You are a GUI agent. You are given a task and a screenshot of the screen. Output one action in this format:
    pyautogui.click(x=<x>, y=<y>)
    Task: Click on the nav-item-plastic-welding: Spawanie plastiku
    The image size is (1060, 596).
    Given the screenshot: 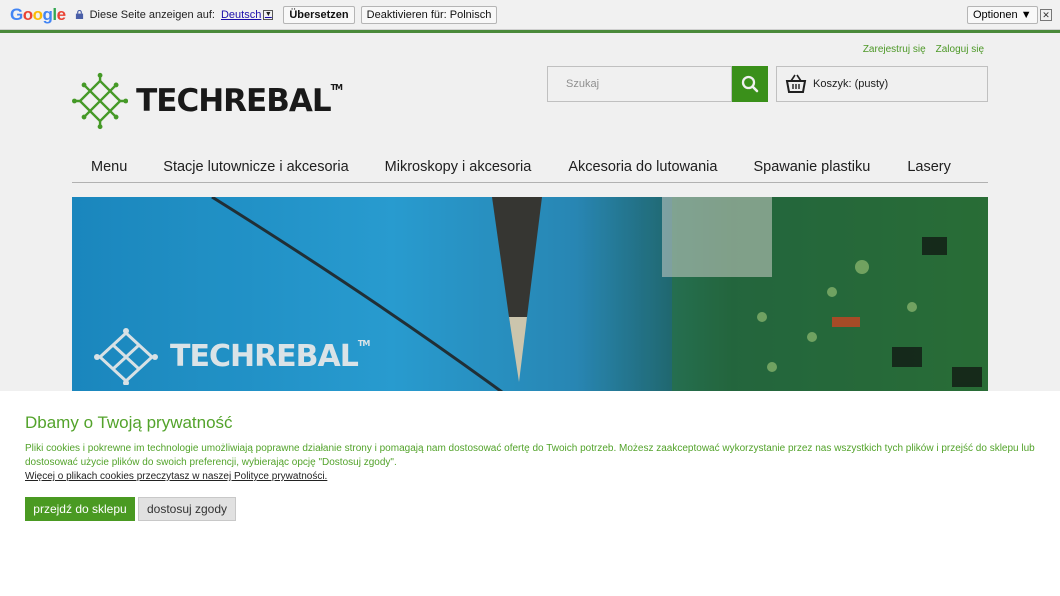 What is the action you would take?
    pyautogui.click(x=811, y=167)
    